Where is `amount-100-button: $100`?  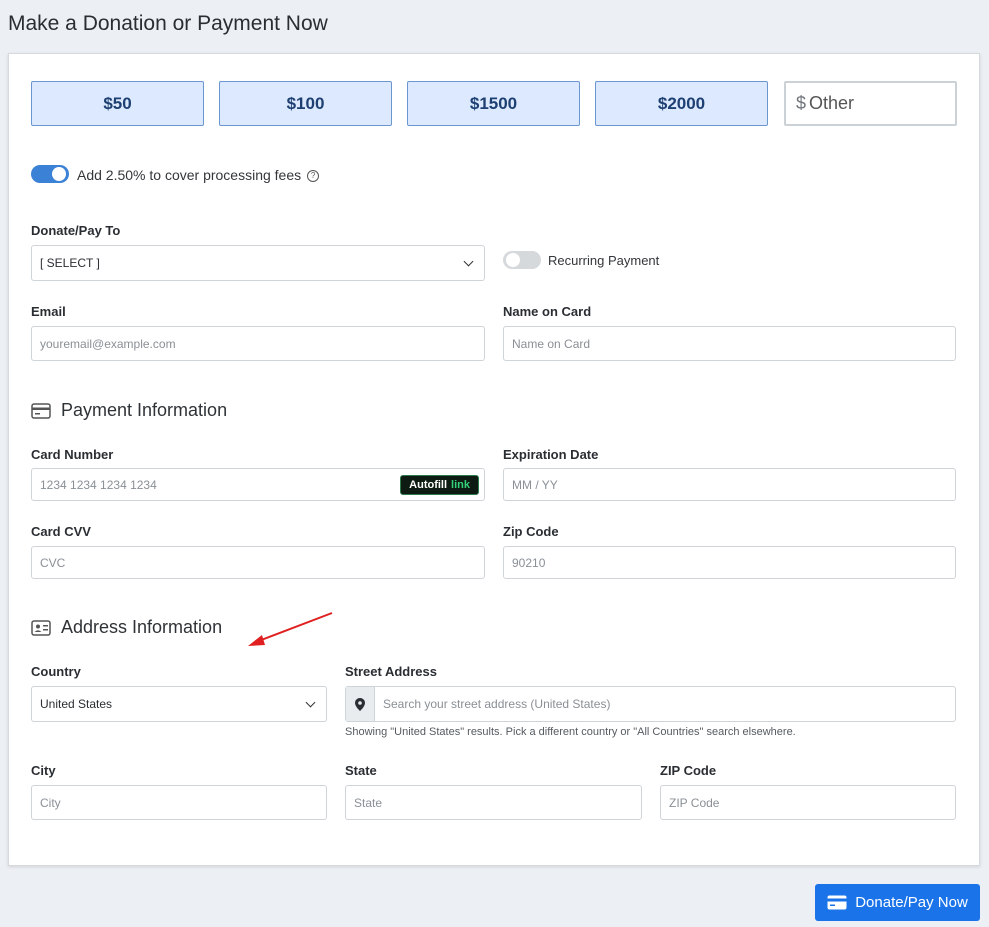
amount-100-button: $100 is located at coordinates (305, 103).